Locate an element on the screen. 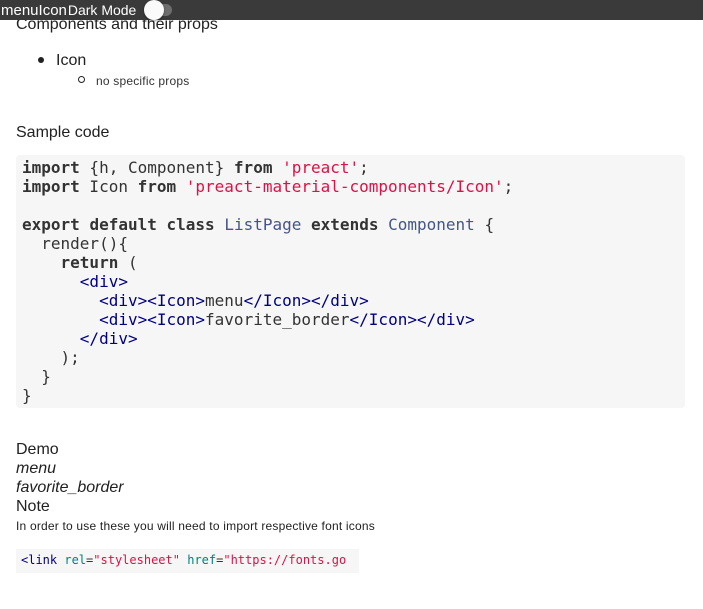 This screenshot has height=609, width=703. sample-code-heading: Sample code is located at coordinates (63, 132).